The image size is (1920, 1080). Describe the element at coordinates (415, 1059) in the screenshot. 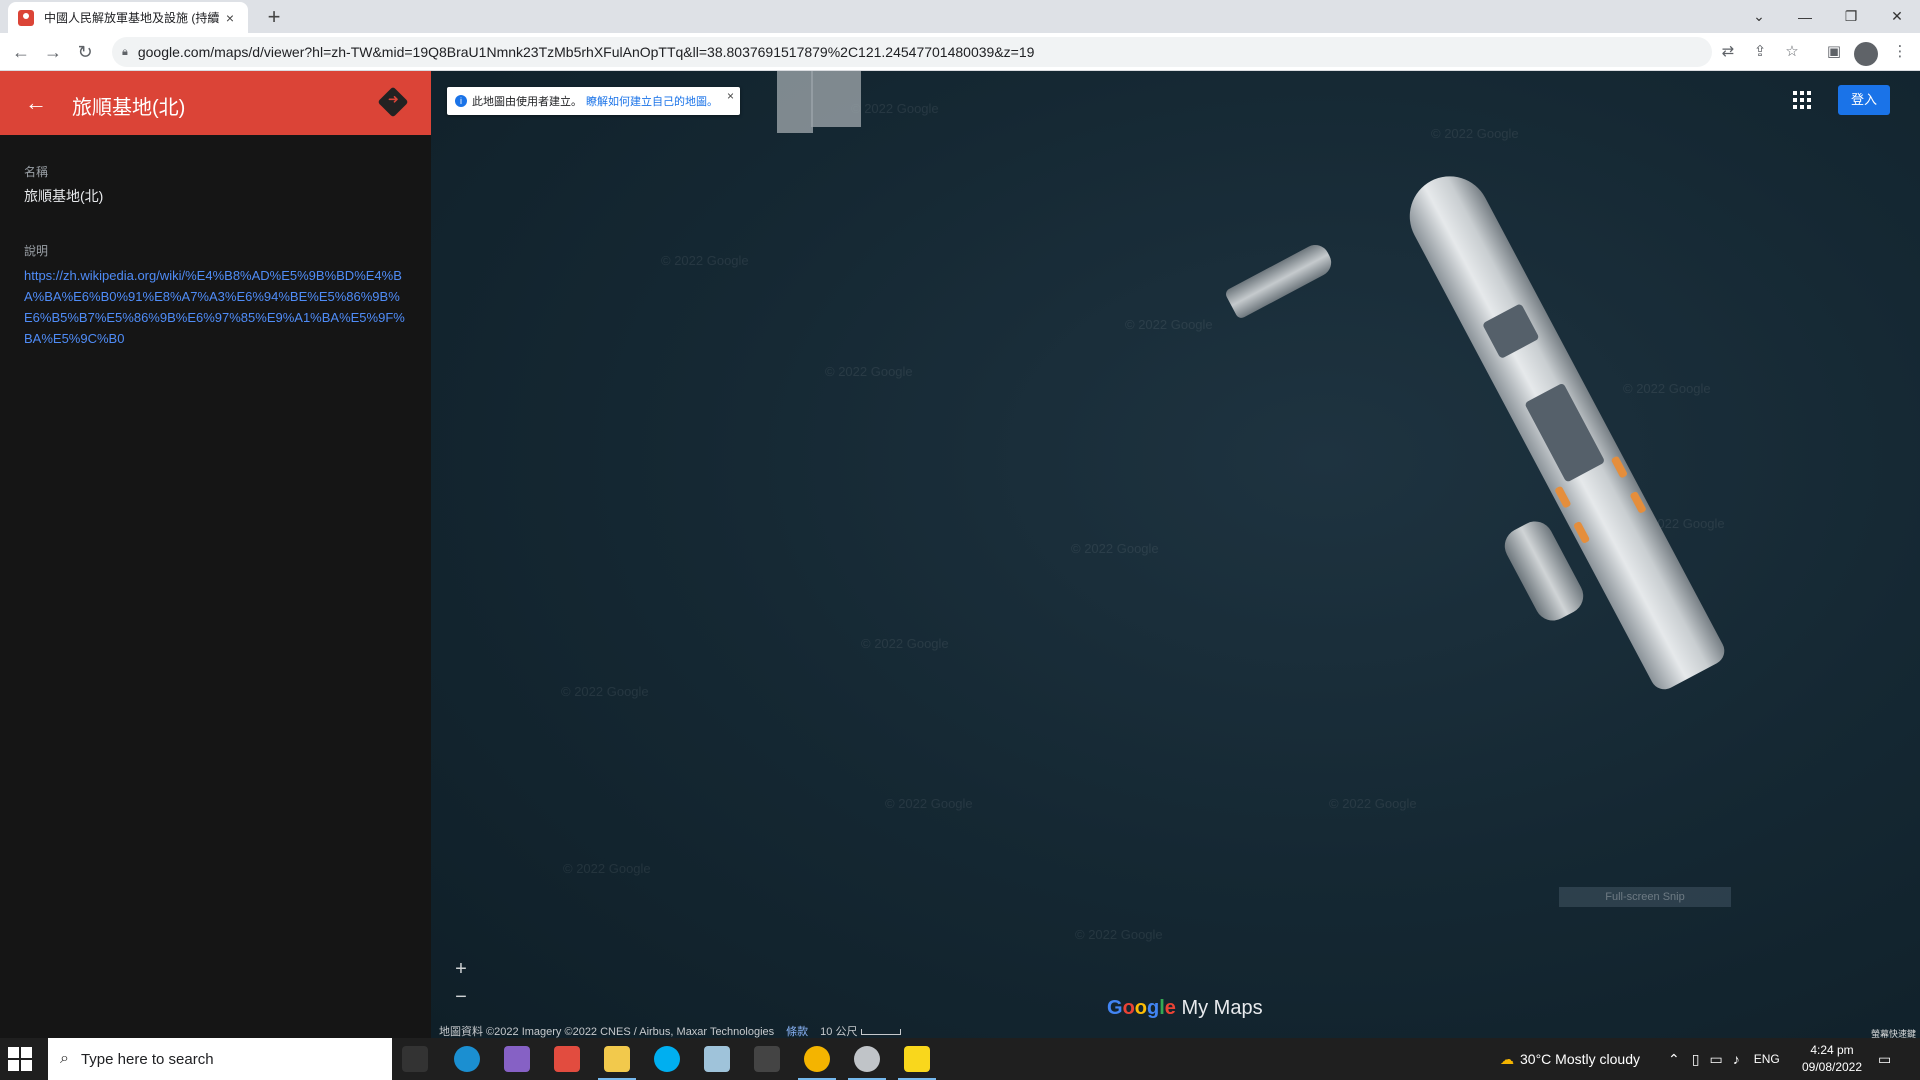

I see `task-view-icon` at that location.